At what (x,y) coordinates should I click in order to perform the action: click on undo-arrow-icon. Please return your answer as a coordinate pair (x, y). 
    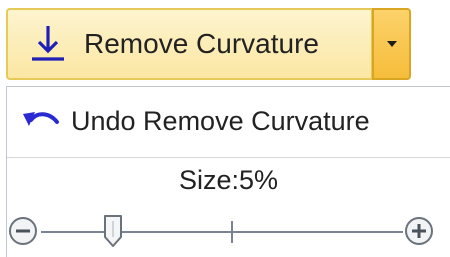
    Looking at the image, I should click on (41, 121).